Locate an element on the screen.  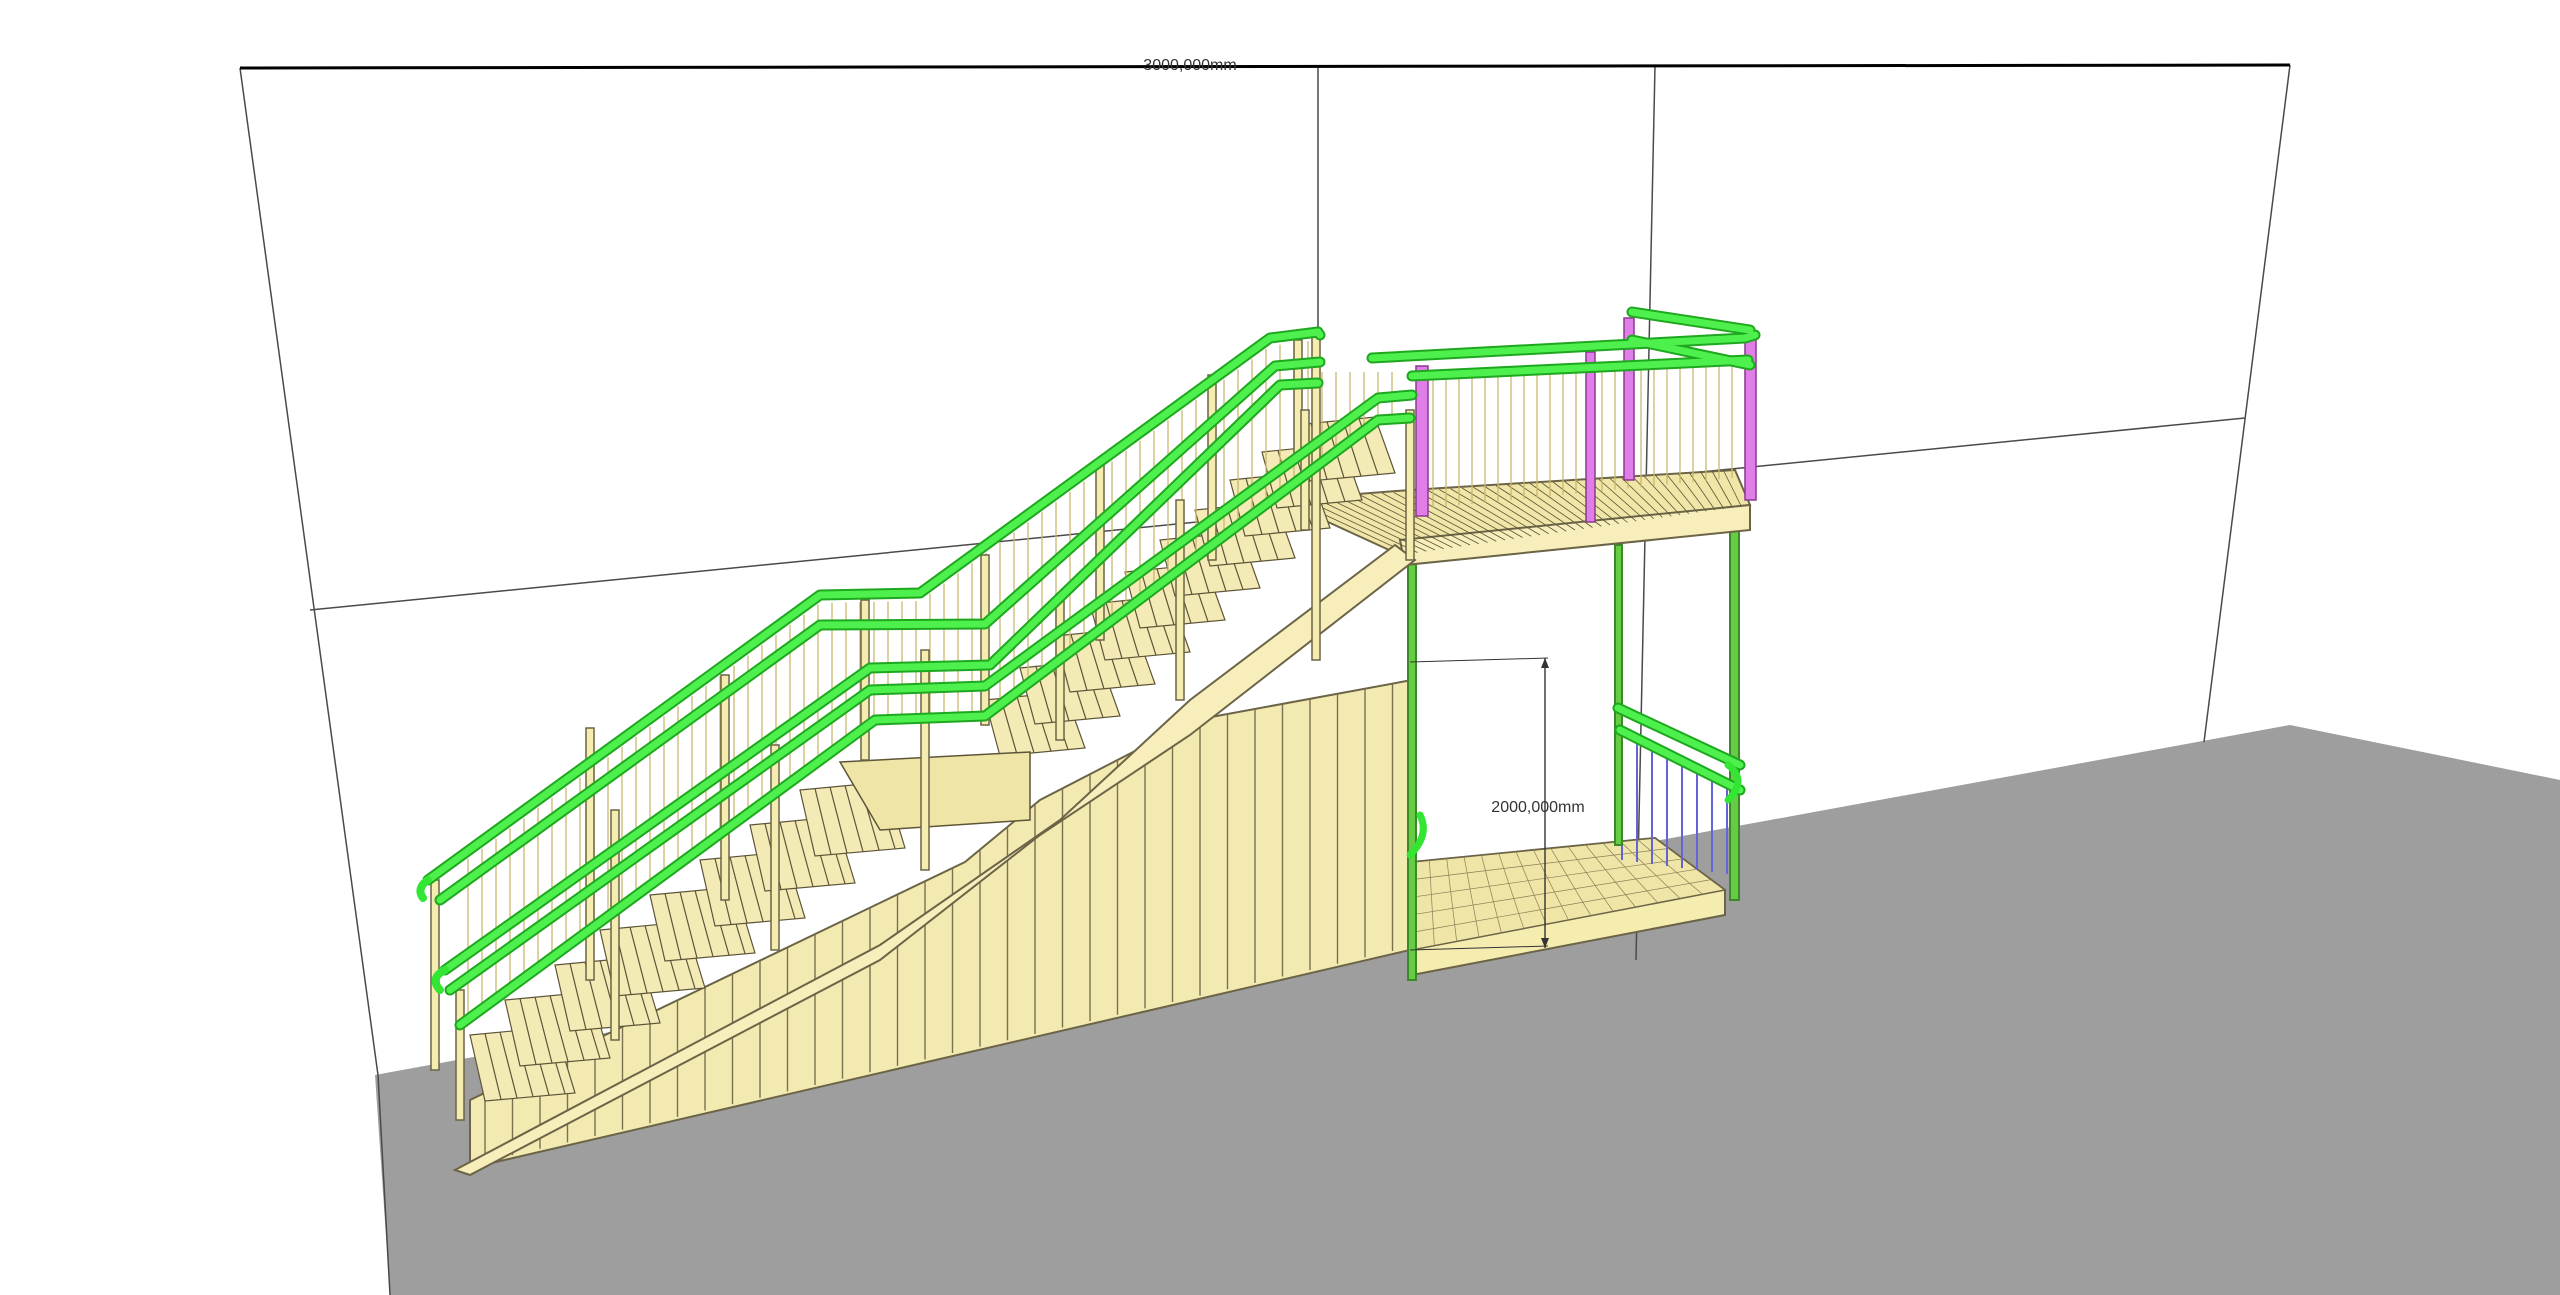
column-back-left is located at coordinates (1618, 695).